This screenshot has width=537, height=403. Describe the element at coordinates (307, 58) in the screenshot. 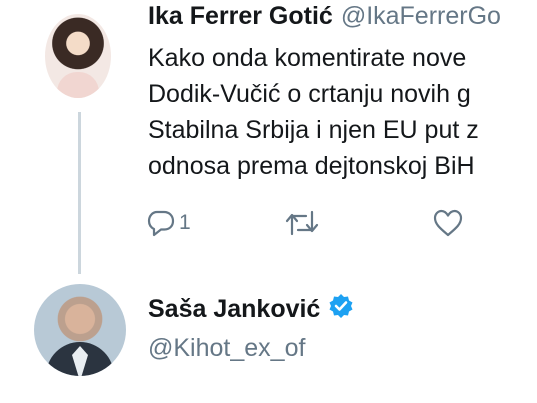

I see `tweet-text-line: Kako onda komentirate nove` at that location.